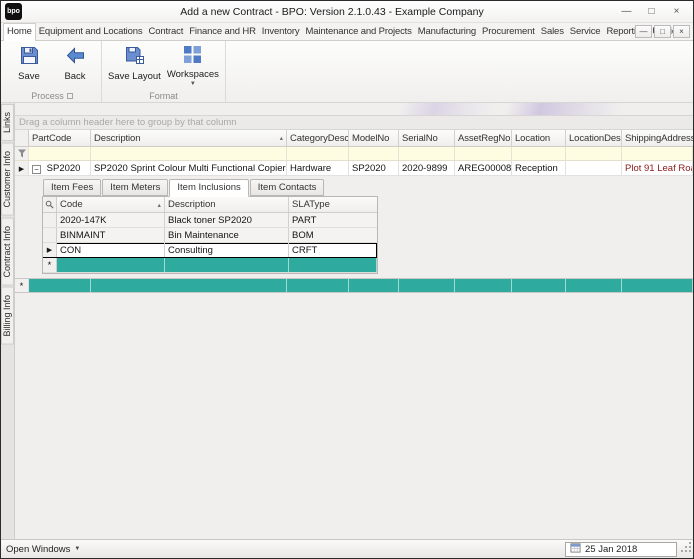 Image resolution: width=694 pixels, height=559 pixels. Describe the element at coordinates (651, 12) in the screenshot. I see `maximize-button: □` at that location.